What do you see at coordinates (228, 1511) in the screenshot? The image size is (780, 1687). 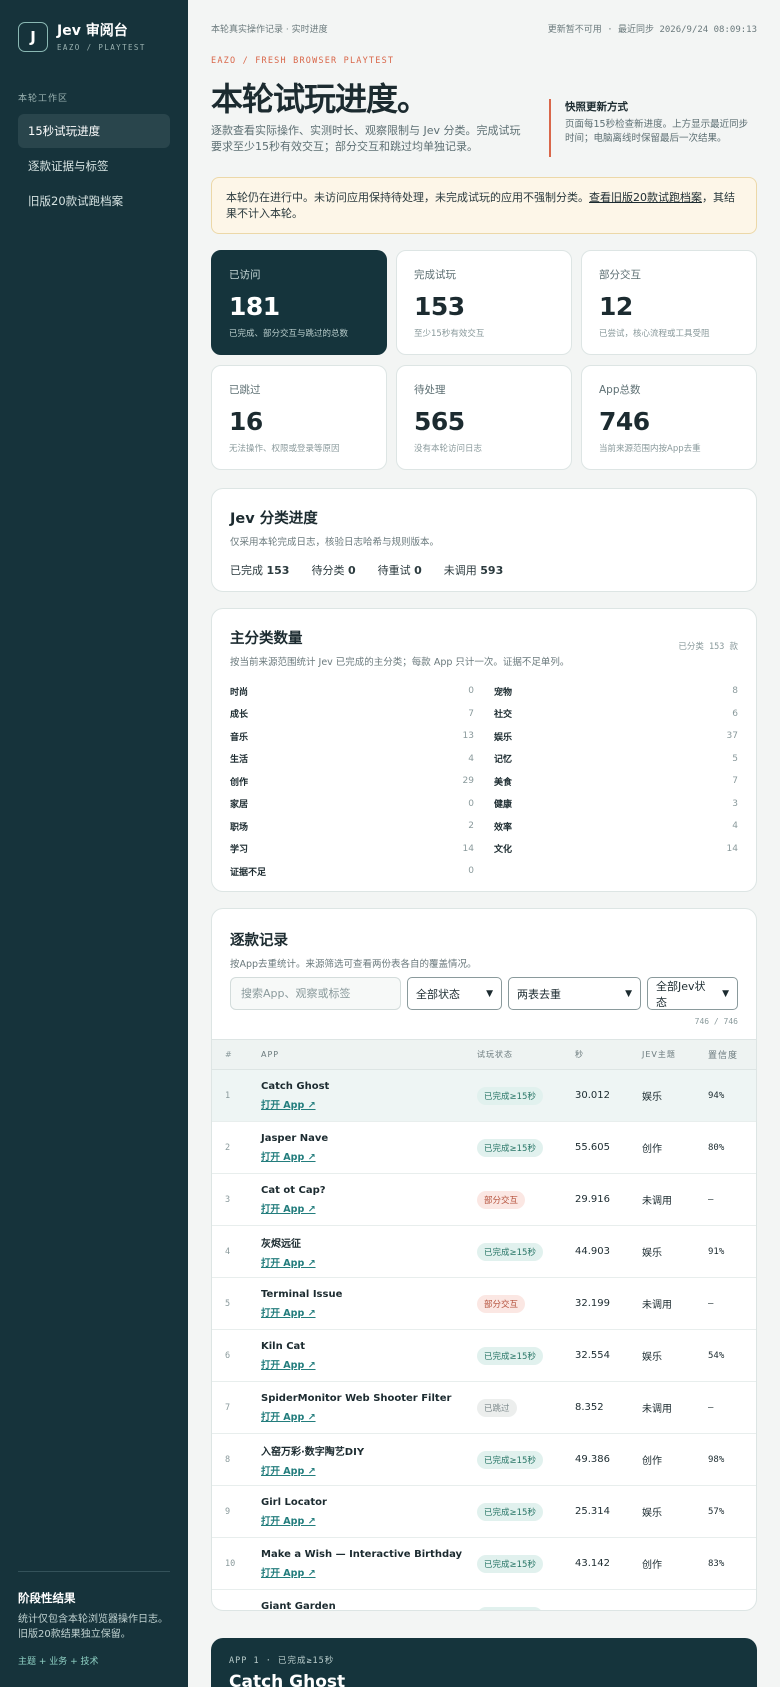 I see `row-number: 9` at bounding box center [228, 1511].